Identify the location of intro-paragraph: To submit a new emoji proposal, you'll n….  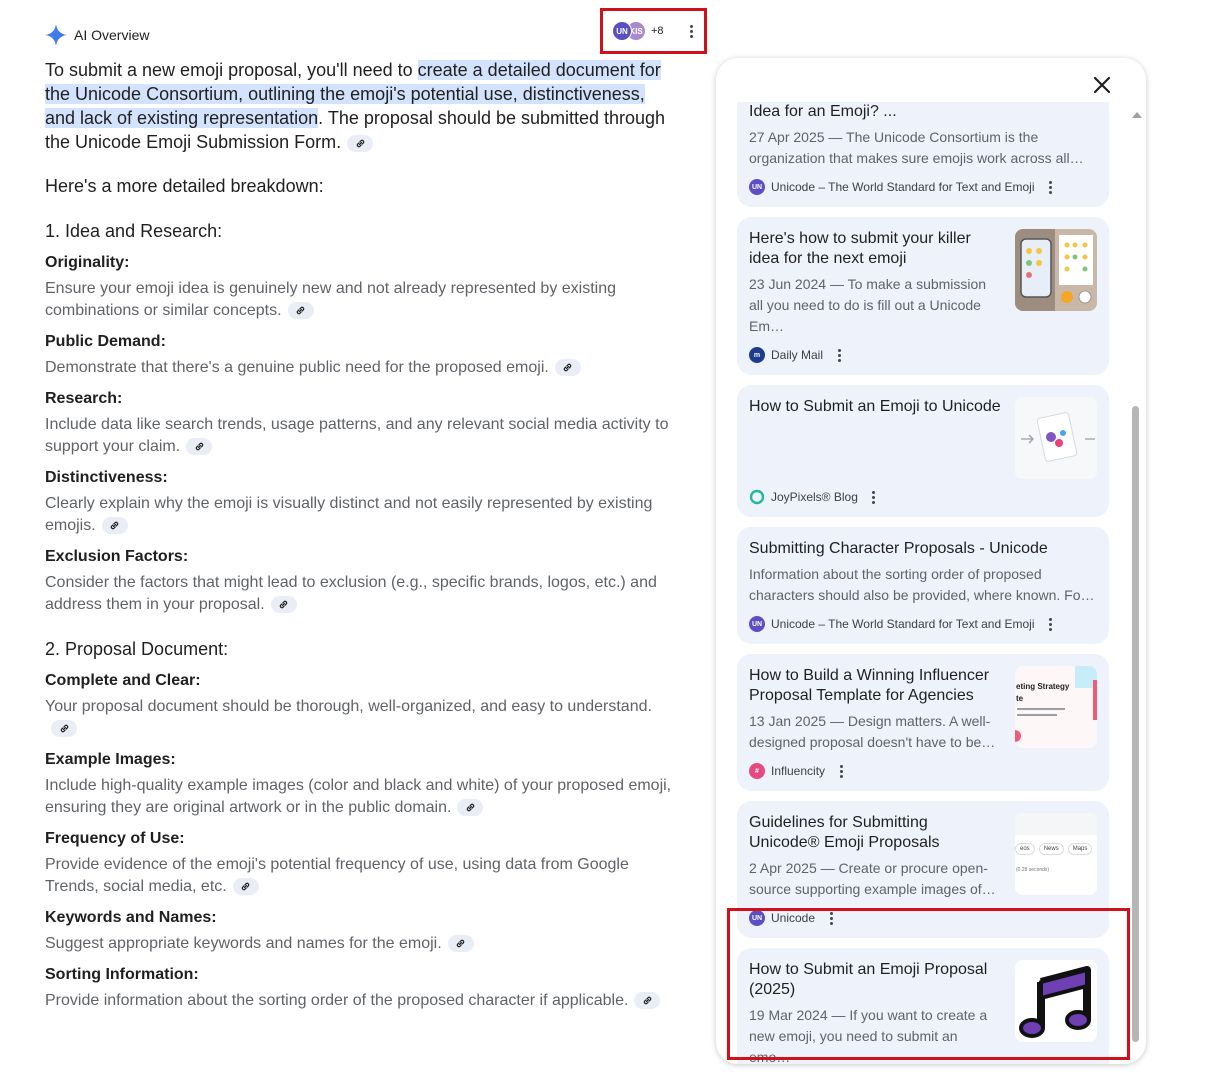
(360, 106).